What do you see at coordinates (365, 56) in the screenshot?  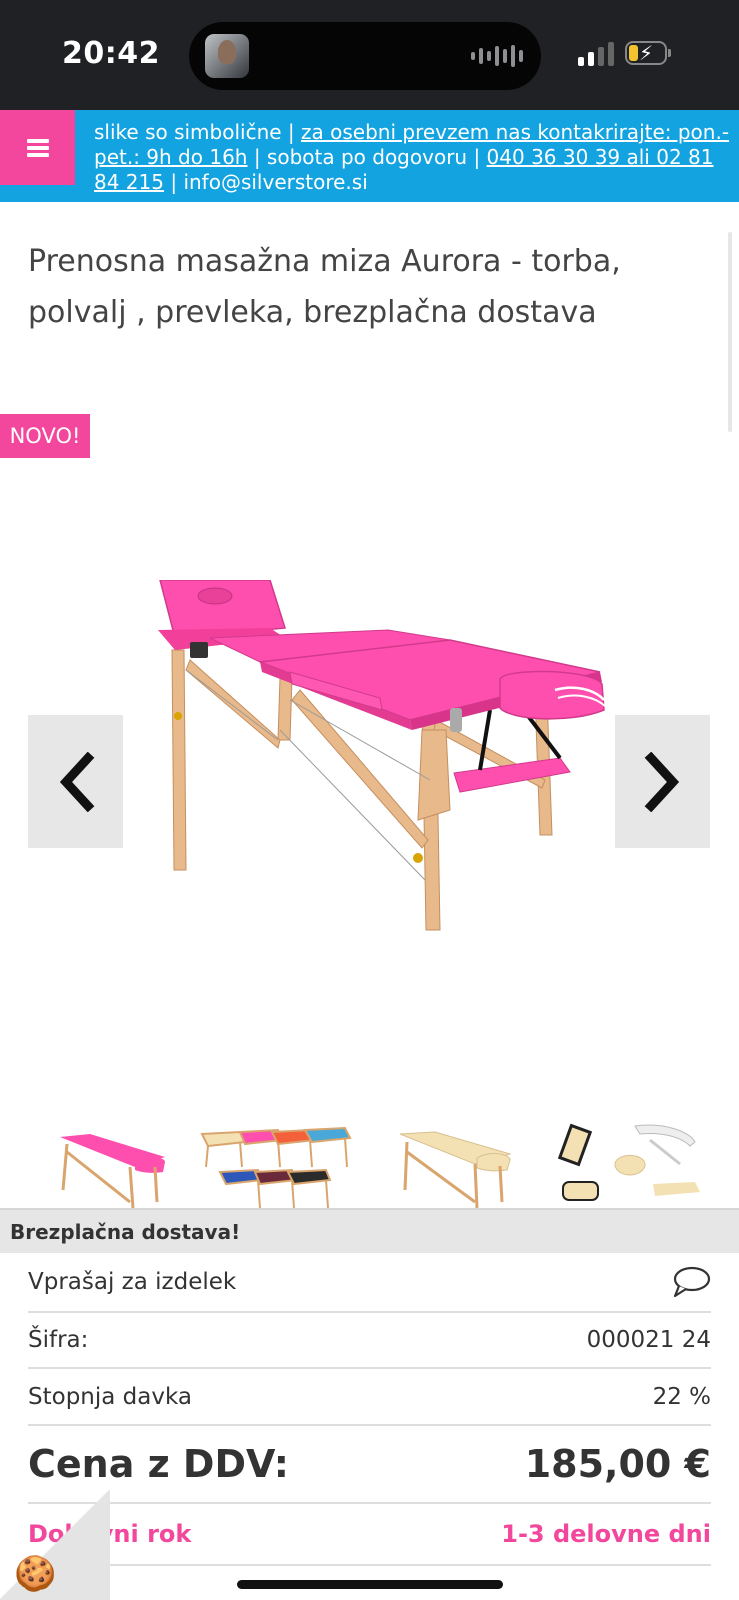 I see `dynamic-island` at bounding box center [365, 56].